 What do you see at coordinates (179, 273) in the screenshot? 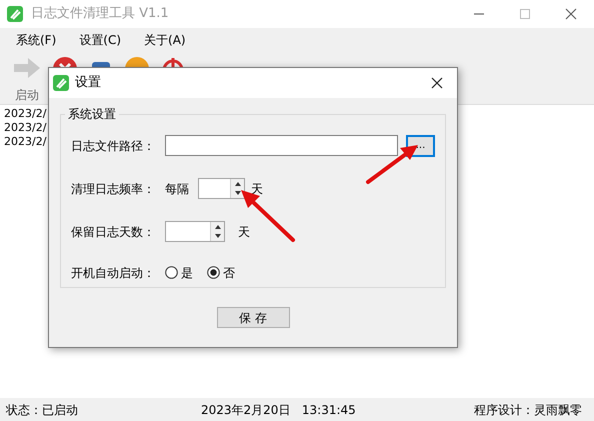
I see `radio-option: 是` at bounding box center [179, 273].